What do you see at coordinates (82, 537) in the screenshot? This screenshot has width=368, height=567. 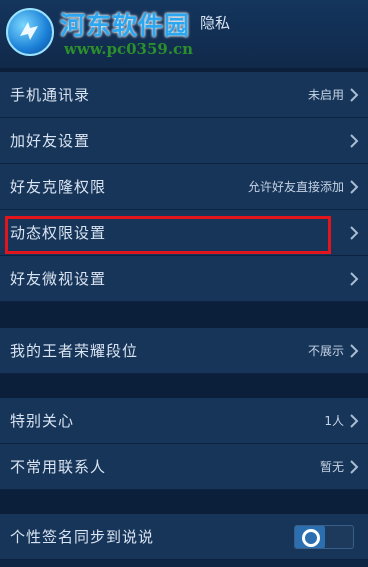 I see `signature-sync-label: 个性签名同步到说说` at bounding box center [82, 537].